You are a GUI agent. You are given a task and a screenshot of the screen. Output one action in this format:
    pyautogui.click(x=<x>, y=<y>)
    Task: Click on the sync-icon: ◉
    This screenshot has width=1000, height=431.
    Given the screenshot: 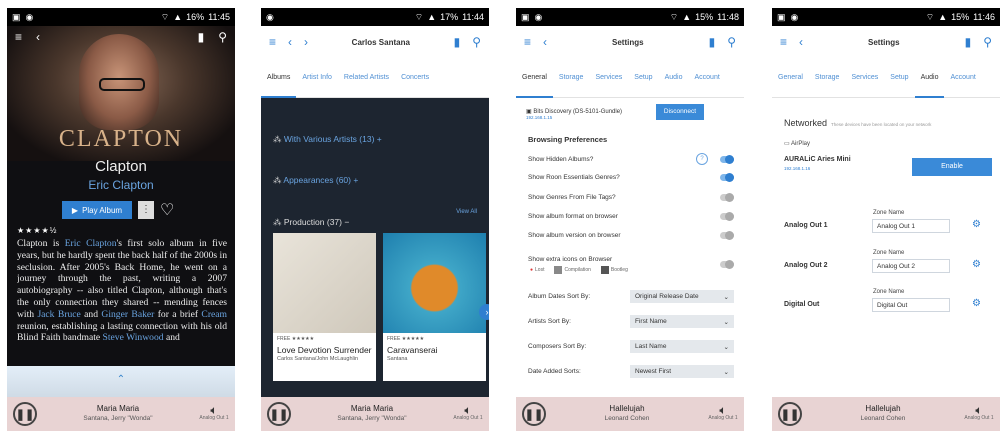 What is the action you would take?
    pyautogui.click(x=794, y=16)
    